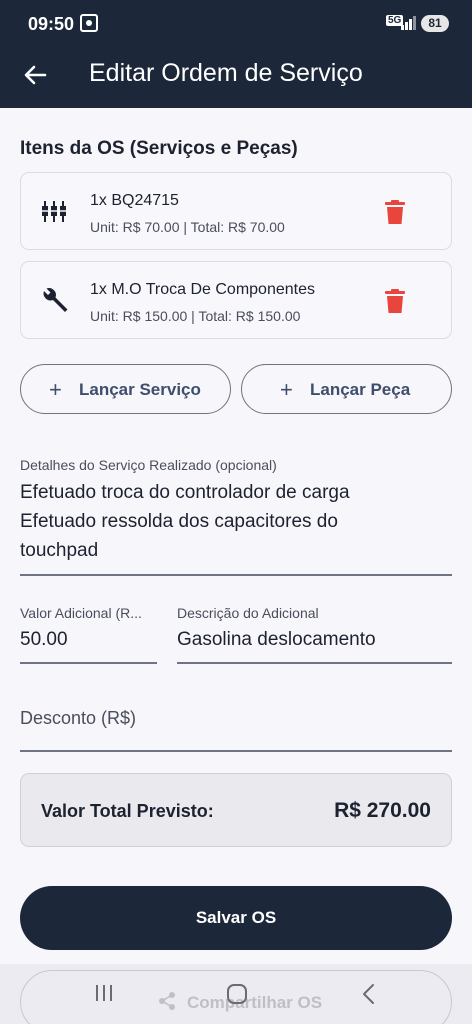 Image resolution: width=472 pixels, height=1024 pixels. Describe the element at coordinates (185, 492) in the screenshot. I see `details-line: Efetuado troca do controlador de carga` at that location.